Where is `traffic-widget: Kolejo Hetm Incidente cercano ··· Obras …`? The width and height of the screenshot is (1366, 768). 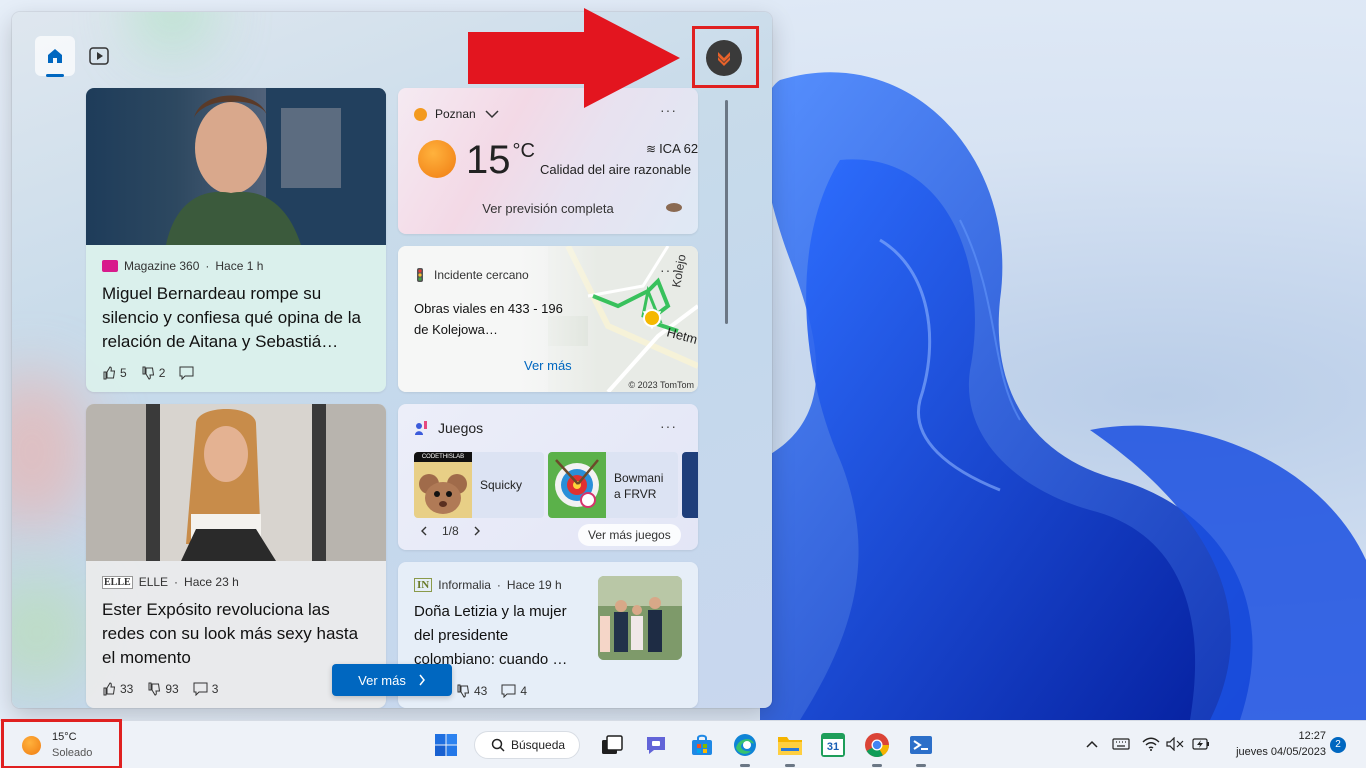 traffic-widget: Kolejo Hetm Incidente cercano ··· Obras … is located at coordinates (548, 319).